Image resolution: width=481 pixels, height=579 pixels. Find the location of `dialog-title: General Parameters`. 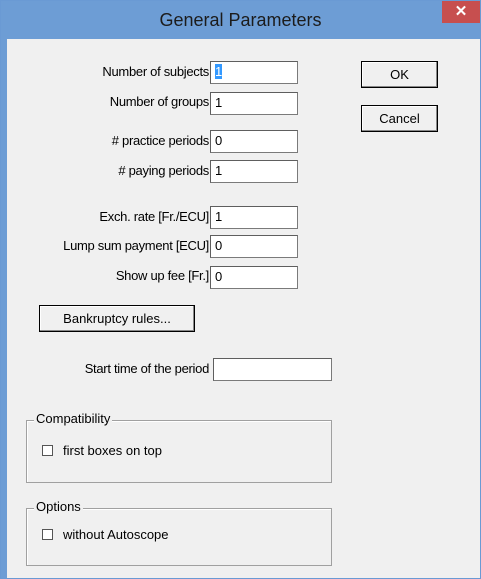

dialog-title: General Parameters is located at coordinates (240, 20).